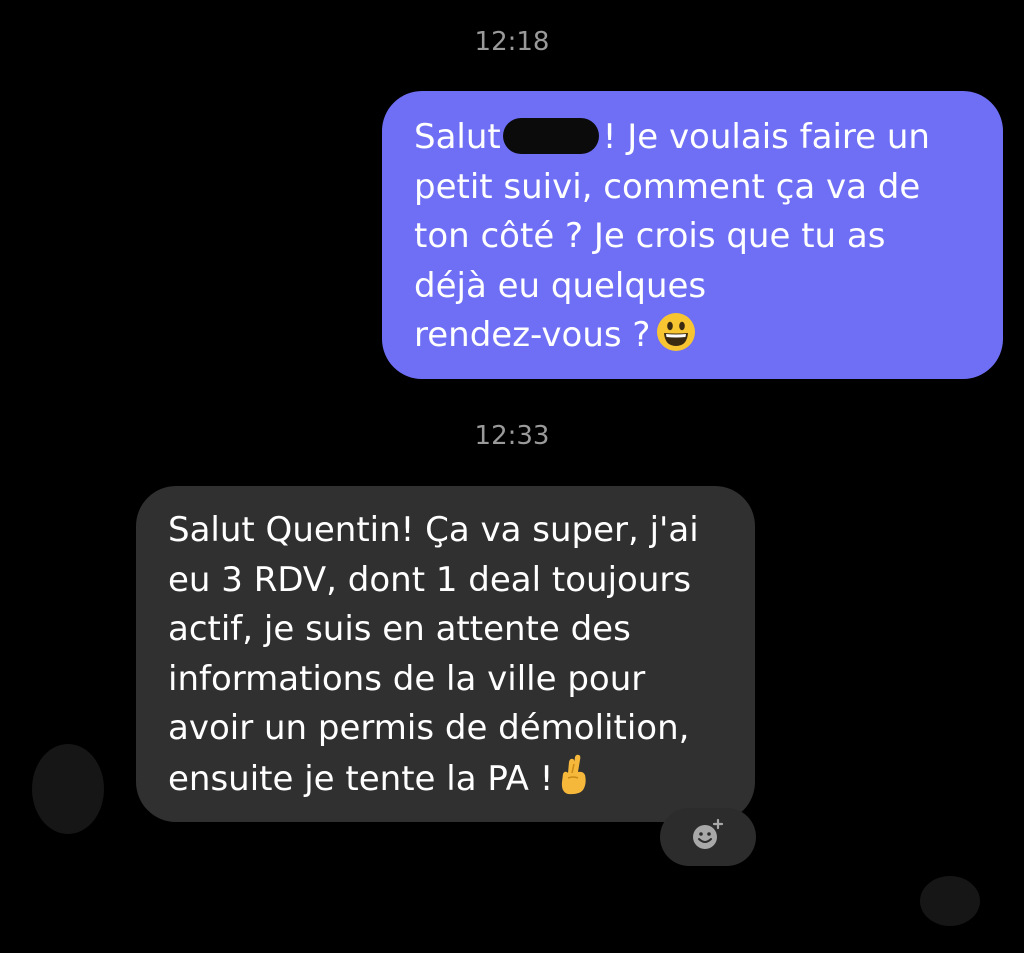 The height and width of the screenshot is (953, 1024). What do you see at coordinates (407, 678) in the screenshot?
I see `message-line: informations de la ville pour` at bounding box center [407, 678].